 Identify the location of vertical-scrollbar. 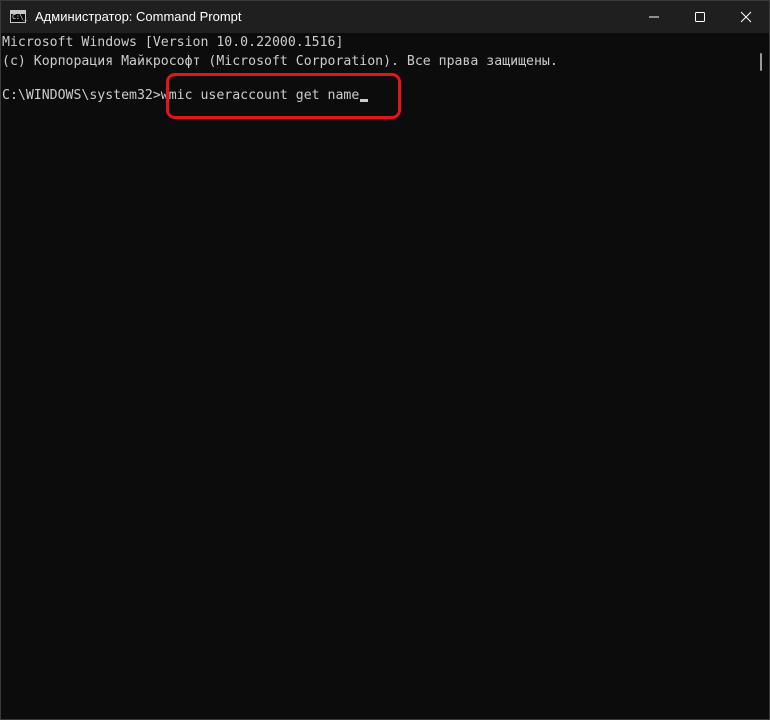
(761, 376).